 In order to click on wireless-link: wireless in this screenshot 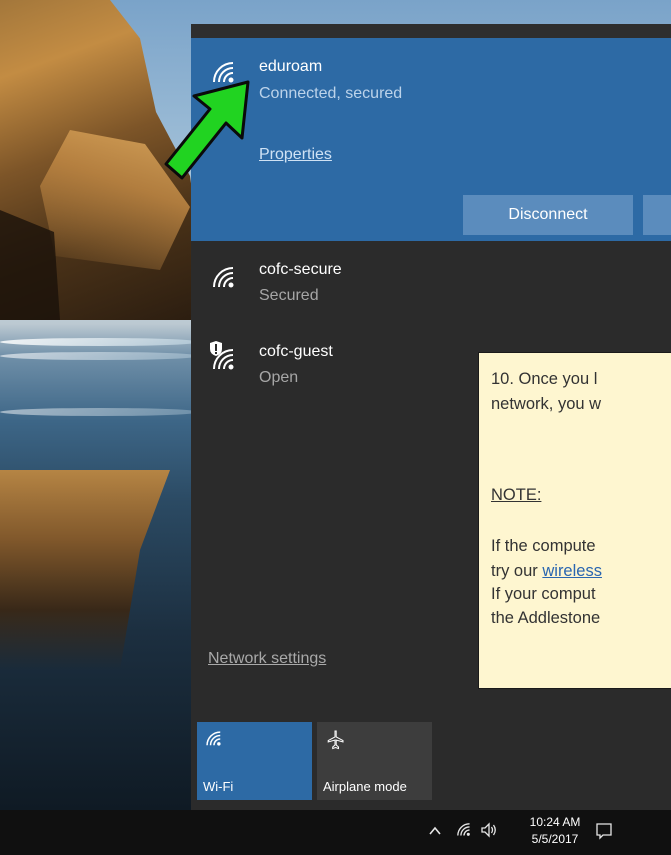, I will do `click(572, 571)`.